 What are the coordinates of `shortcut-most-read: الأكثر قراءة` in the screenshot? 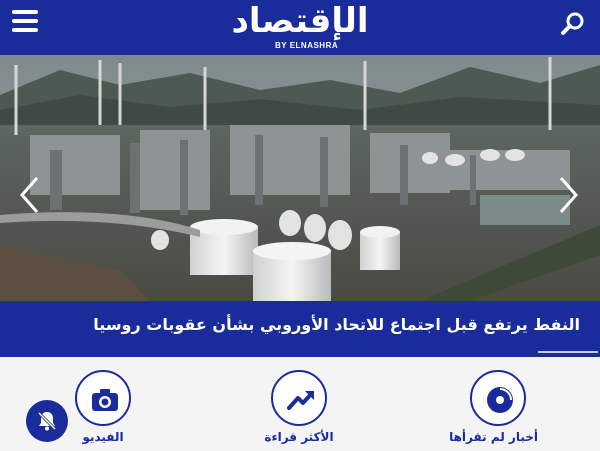 It's located at (299, 407).